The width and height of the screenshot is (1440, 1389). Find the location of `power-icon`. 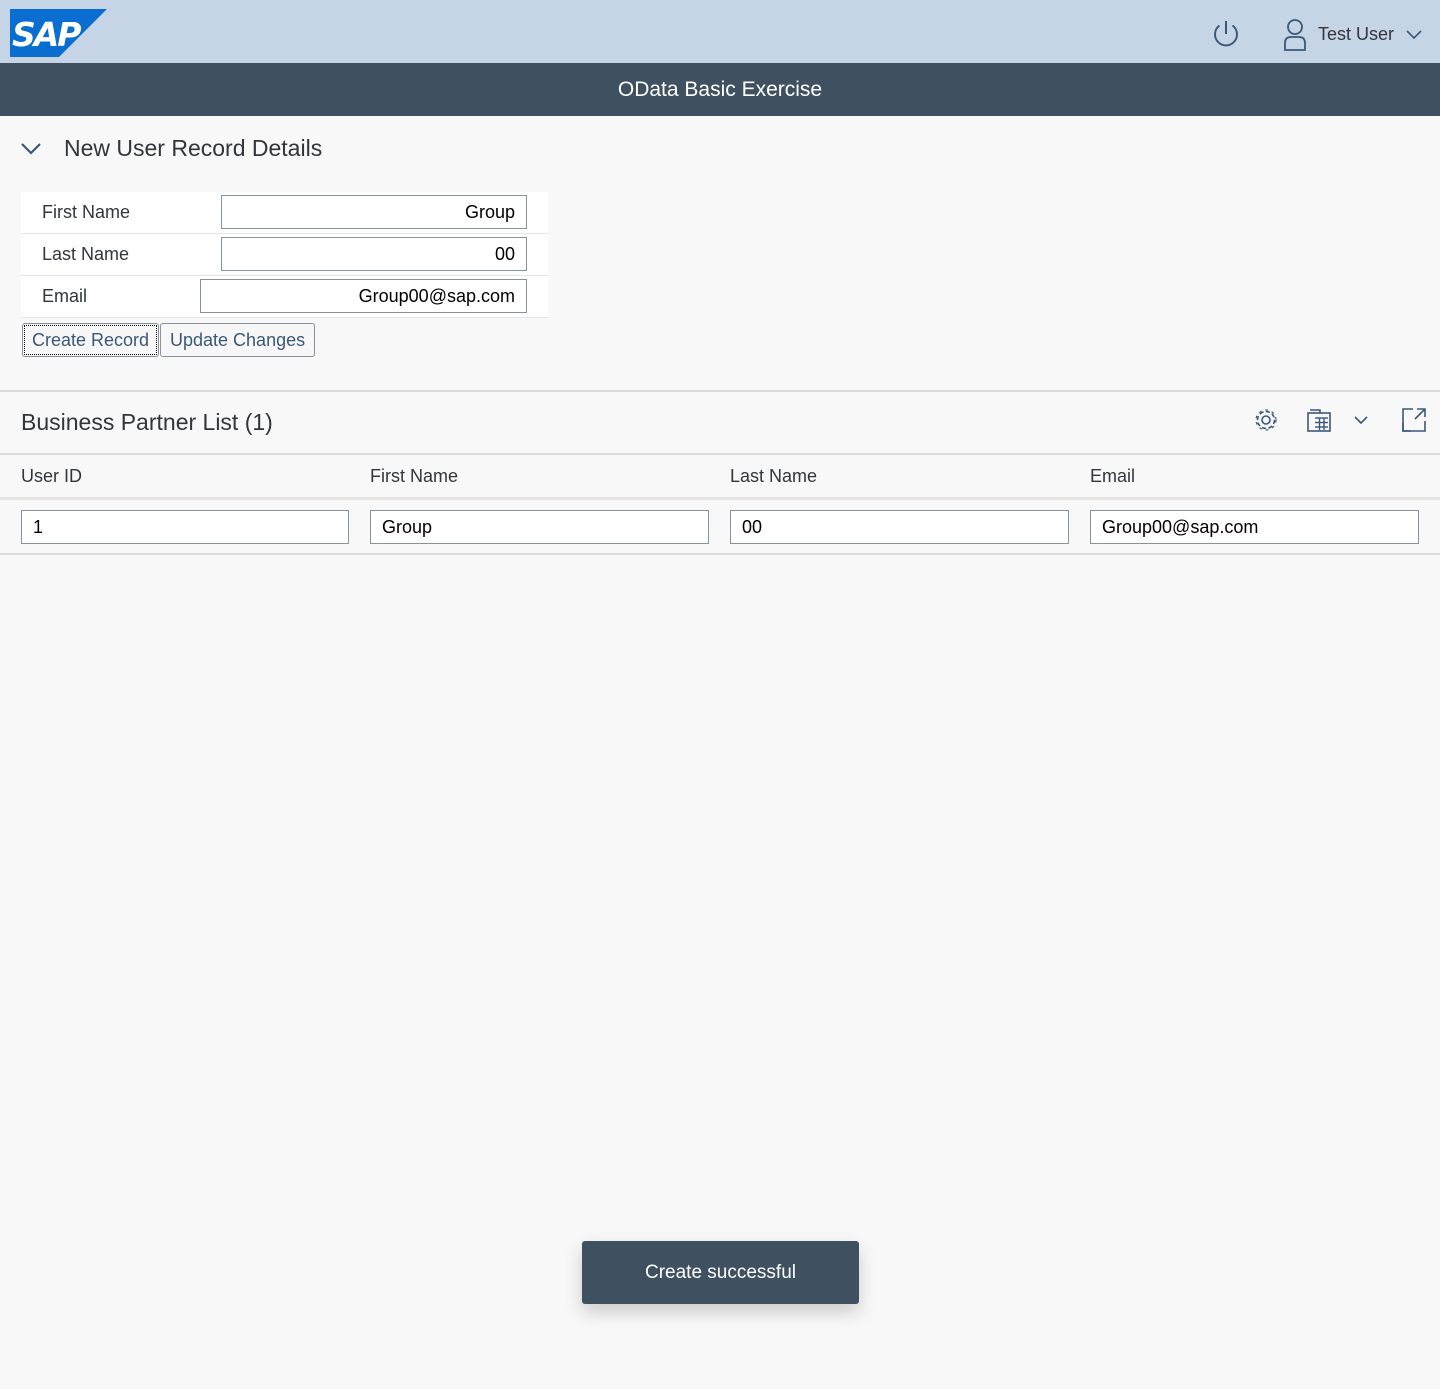

power-icon is located at coordinates (1226, 34).